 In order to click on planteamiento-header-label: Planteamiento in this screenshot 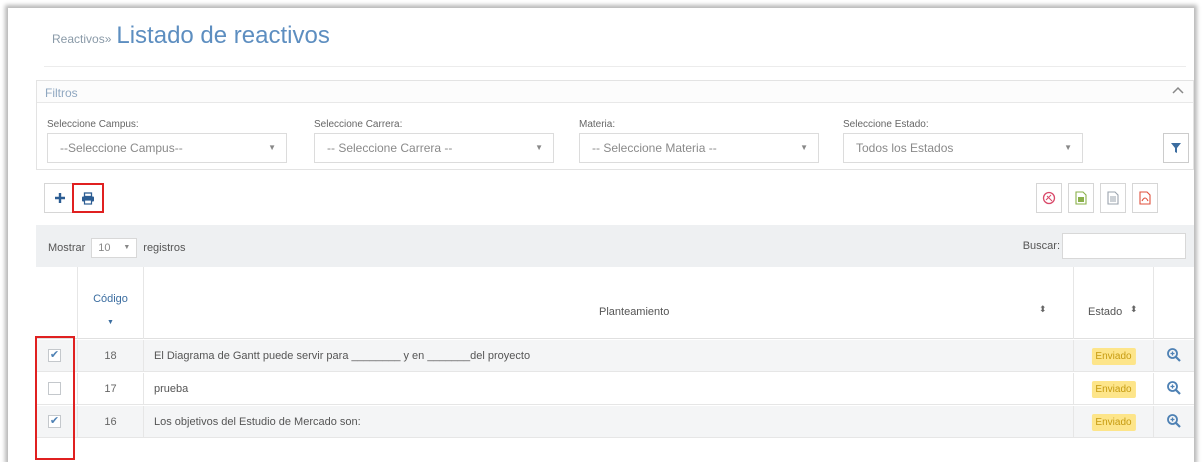, I will do `click(634, 312)`.